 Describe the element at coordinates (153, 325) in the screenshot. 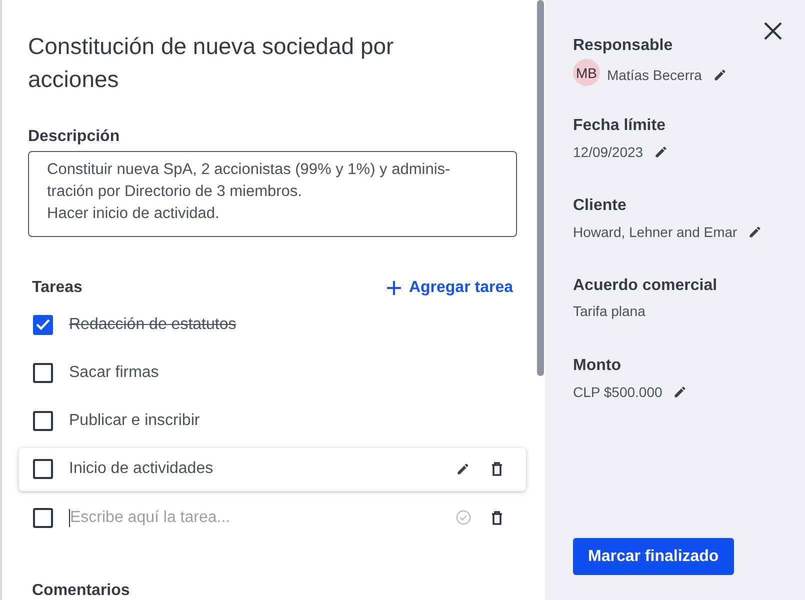

I see `task-label: Redacción de estatutos` at that location.